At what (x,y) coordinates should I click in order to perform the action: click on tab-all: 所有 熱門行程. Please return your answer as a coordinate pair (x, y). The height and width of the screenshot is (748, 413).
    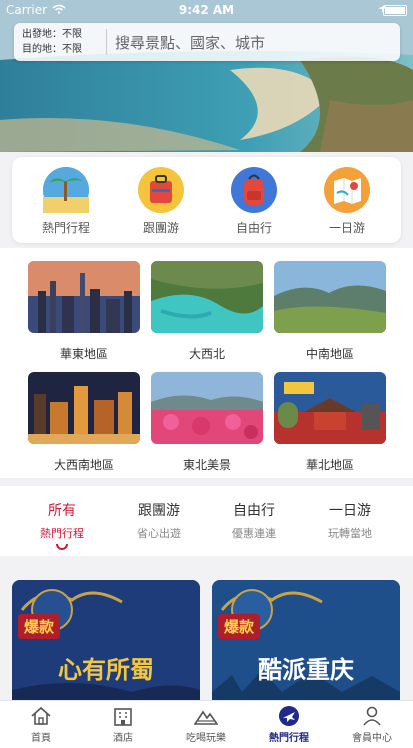
    Looking at the image, I should click on (62, 525).